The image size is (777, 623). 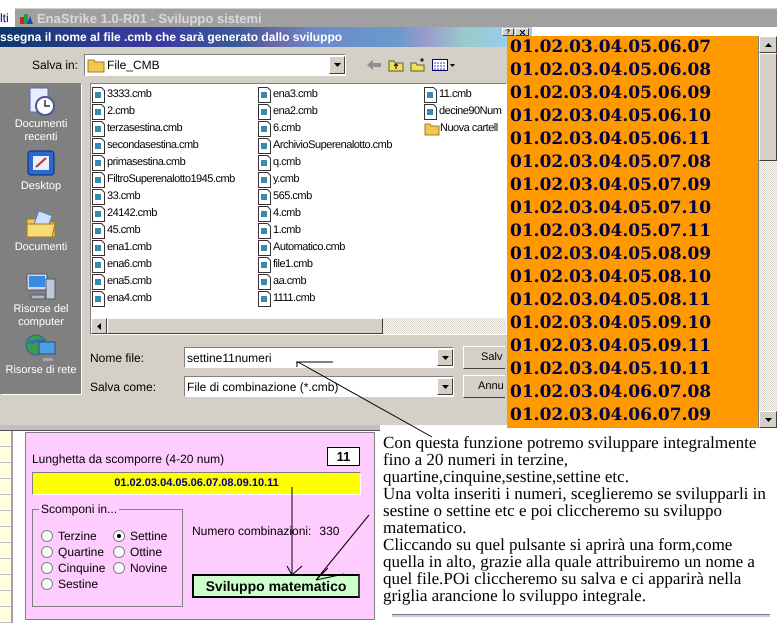 I want to click on combination-row: 01.02.03.04.05.09.10, so click(x=611, y=323).